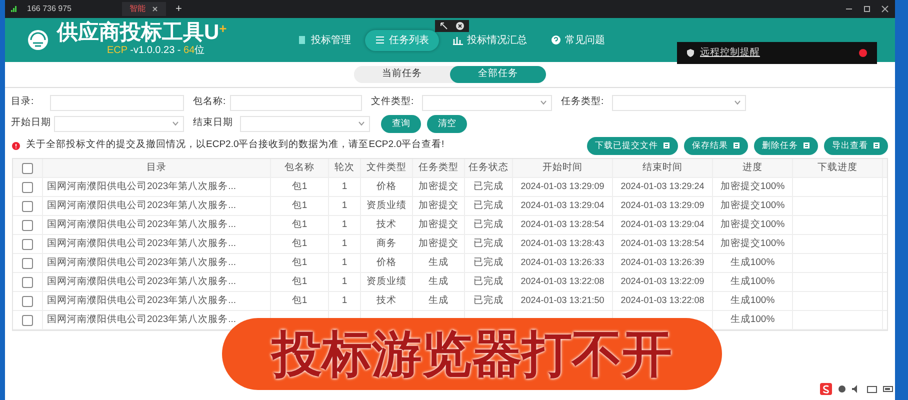 Image resolution: width=908 pixels, height=400 pixels. I want to click on shield-icon, so click(690, 53).